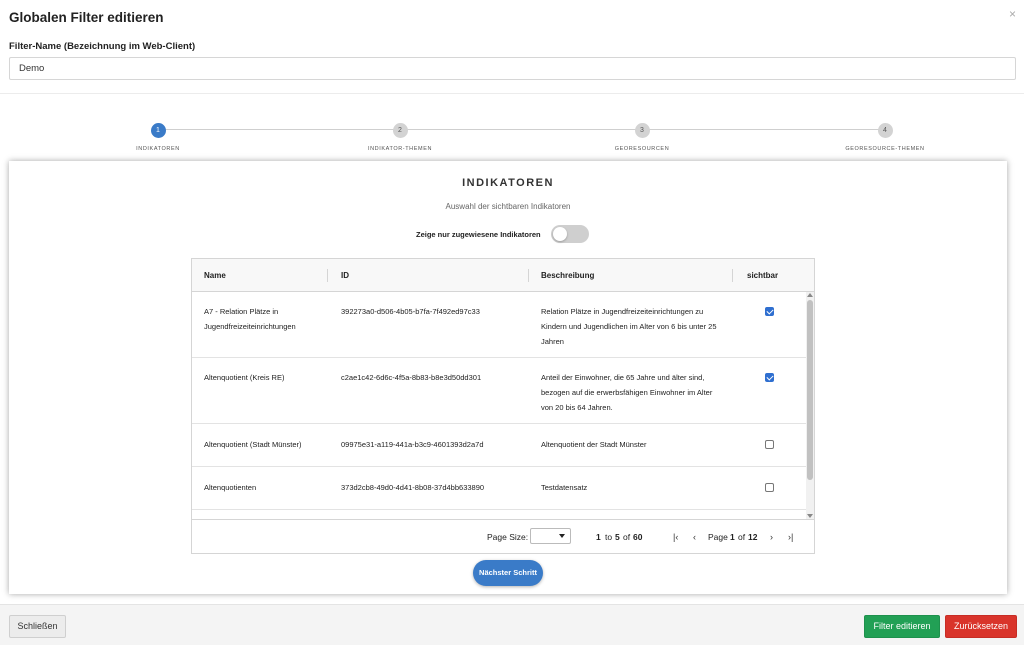 This screenshot has height=645, width=1024. Describe the element at coordinates (771, 536) in the screenshot. I see `next-page-icon: ›` at that location.